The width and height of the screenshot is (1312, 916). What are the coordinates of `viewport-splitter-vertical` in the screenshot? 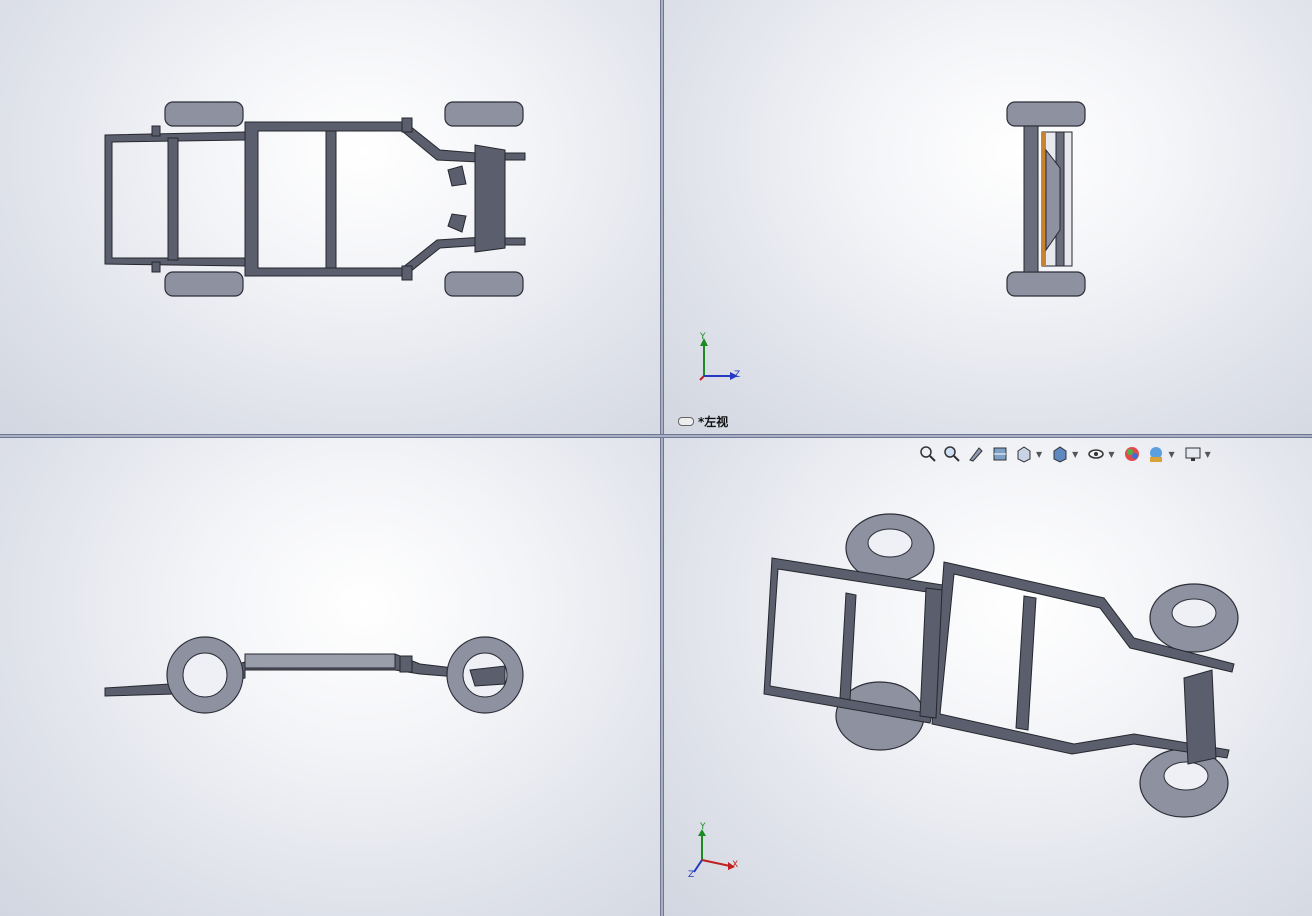 It's located at (662, 458).